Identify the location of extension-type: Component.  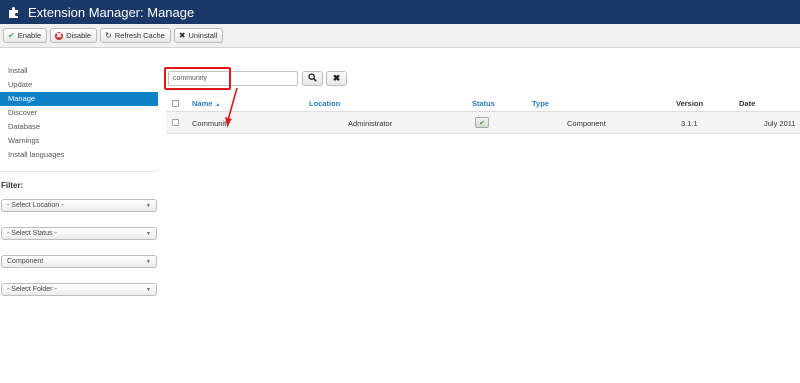
(586, 123).